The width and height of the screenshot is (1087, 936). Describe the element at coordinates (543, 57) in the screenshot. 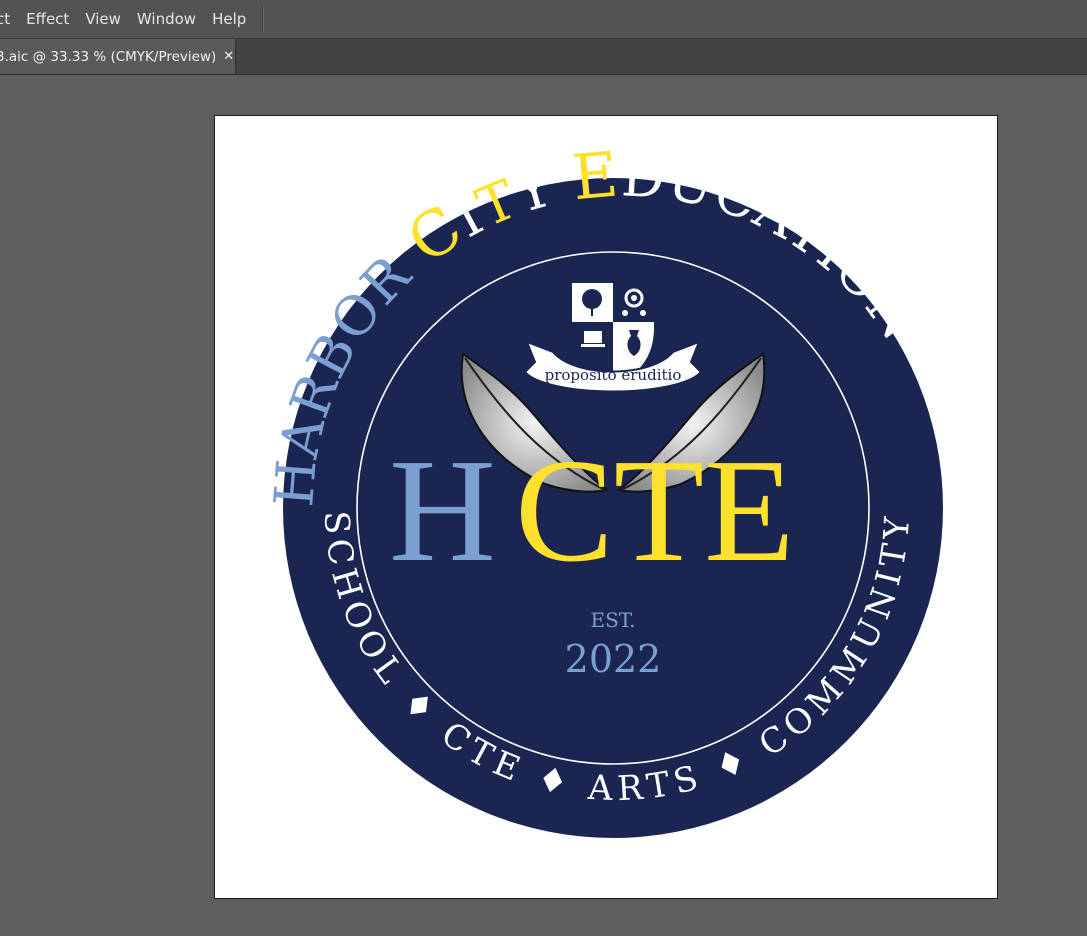

I see `document-tab-bar: 3.aic @ 33.33 % (CMYK/Preview) ✕` at that location.